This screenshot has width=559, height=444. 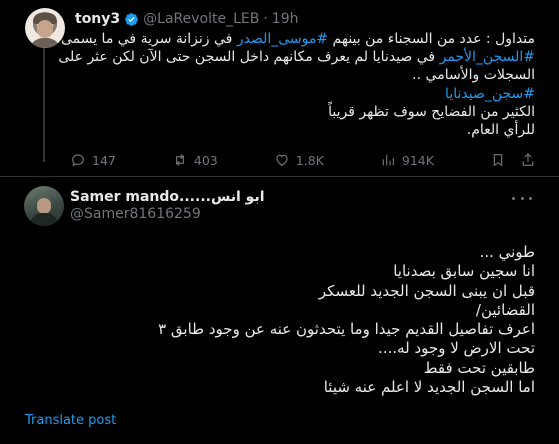 What do you see at coordinates (498, 160) in the screenshot?
I see `bookmark-icon` at bounding box center [498, 160].